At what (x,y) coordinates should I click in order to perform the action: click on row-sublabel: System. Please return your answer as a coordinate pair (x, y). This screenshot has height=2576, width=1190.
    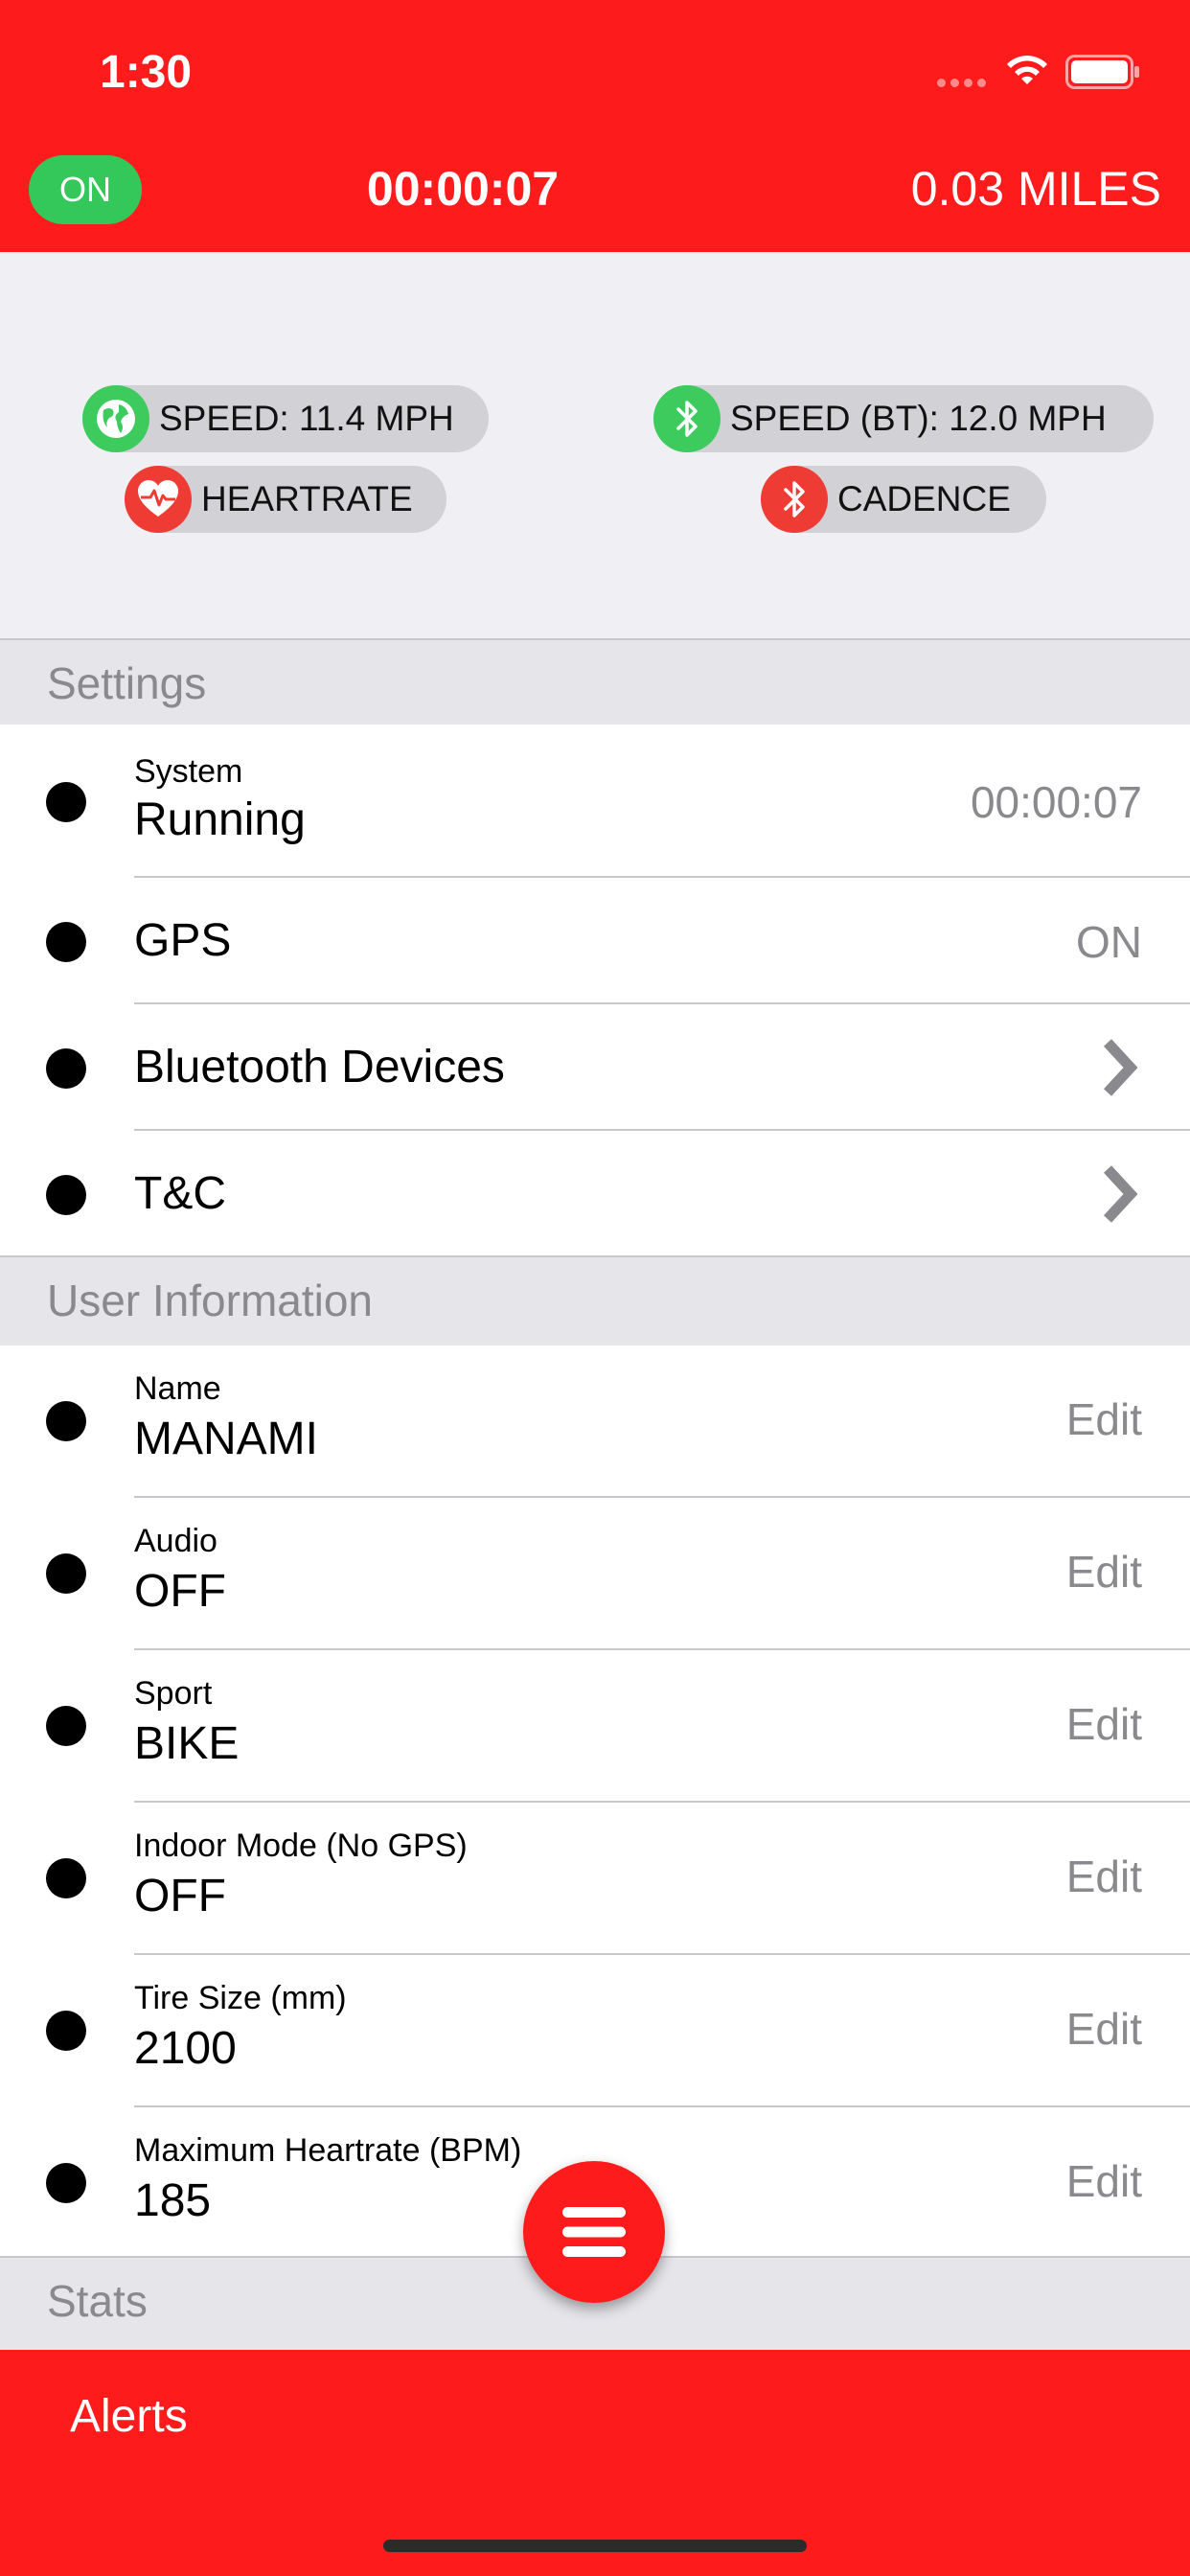
    Looking at the image, I should click on (189, 771).